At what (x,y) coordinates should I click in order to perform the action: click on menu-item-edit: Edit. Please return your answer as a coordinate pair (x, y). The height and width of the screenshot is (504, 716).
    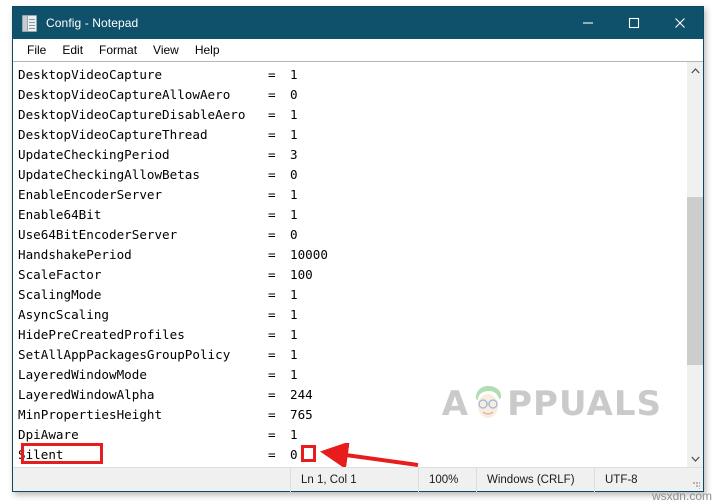
    Looking at the image, I should click on (72, 50).